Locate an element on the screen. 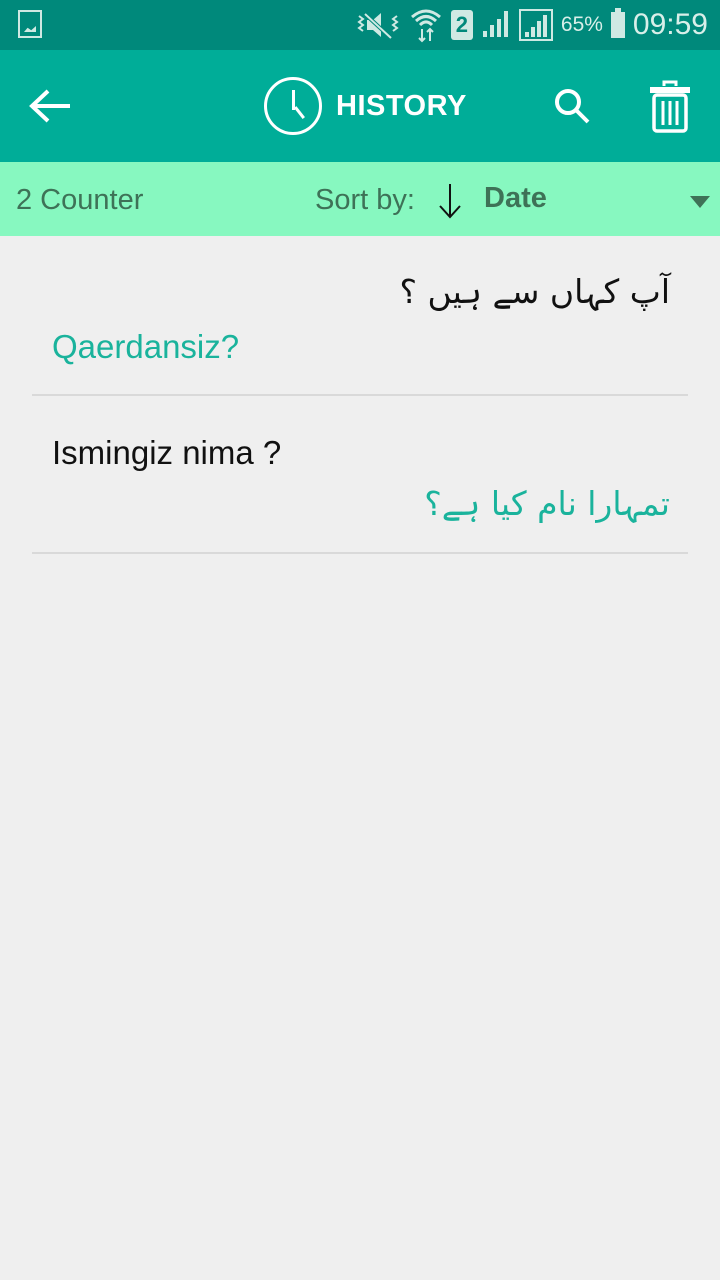 Image resolution: width=720 pixels, height=1280 pixels. wifi-icon is located at coordinates (425, 26).